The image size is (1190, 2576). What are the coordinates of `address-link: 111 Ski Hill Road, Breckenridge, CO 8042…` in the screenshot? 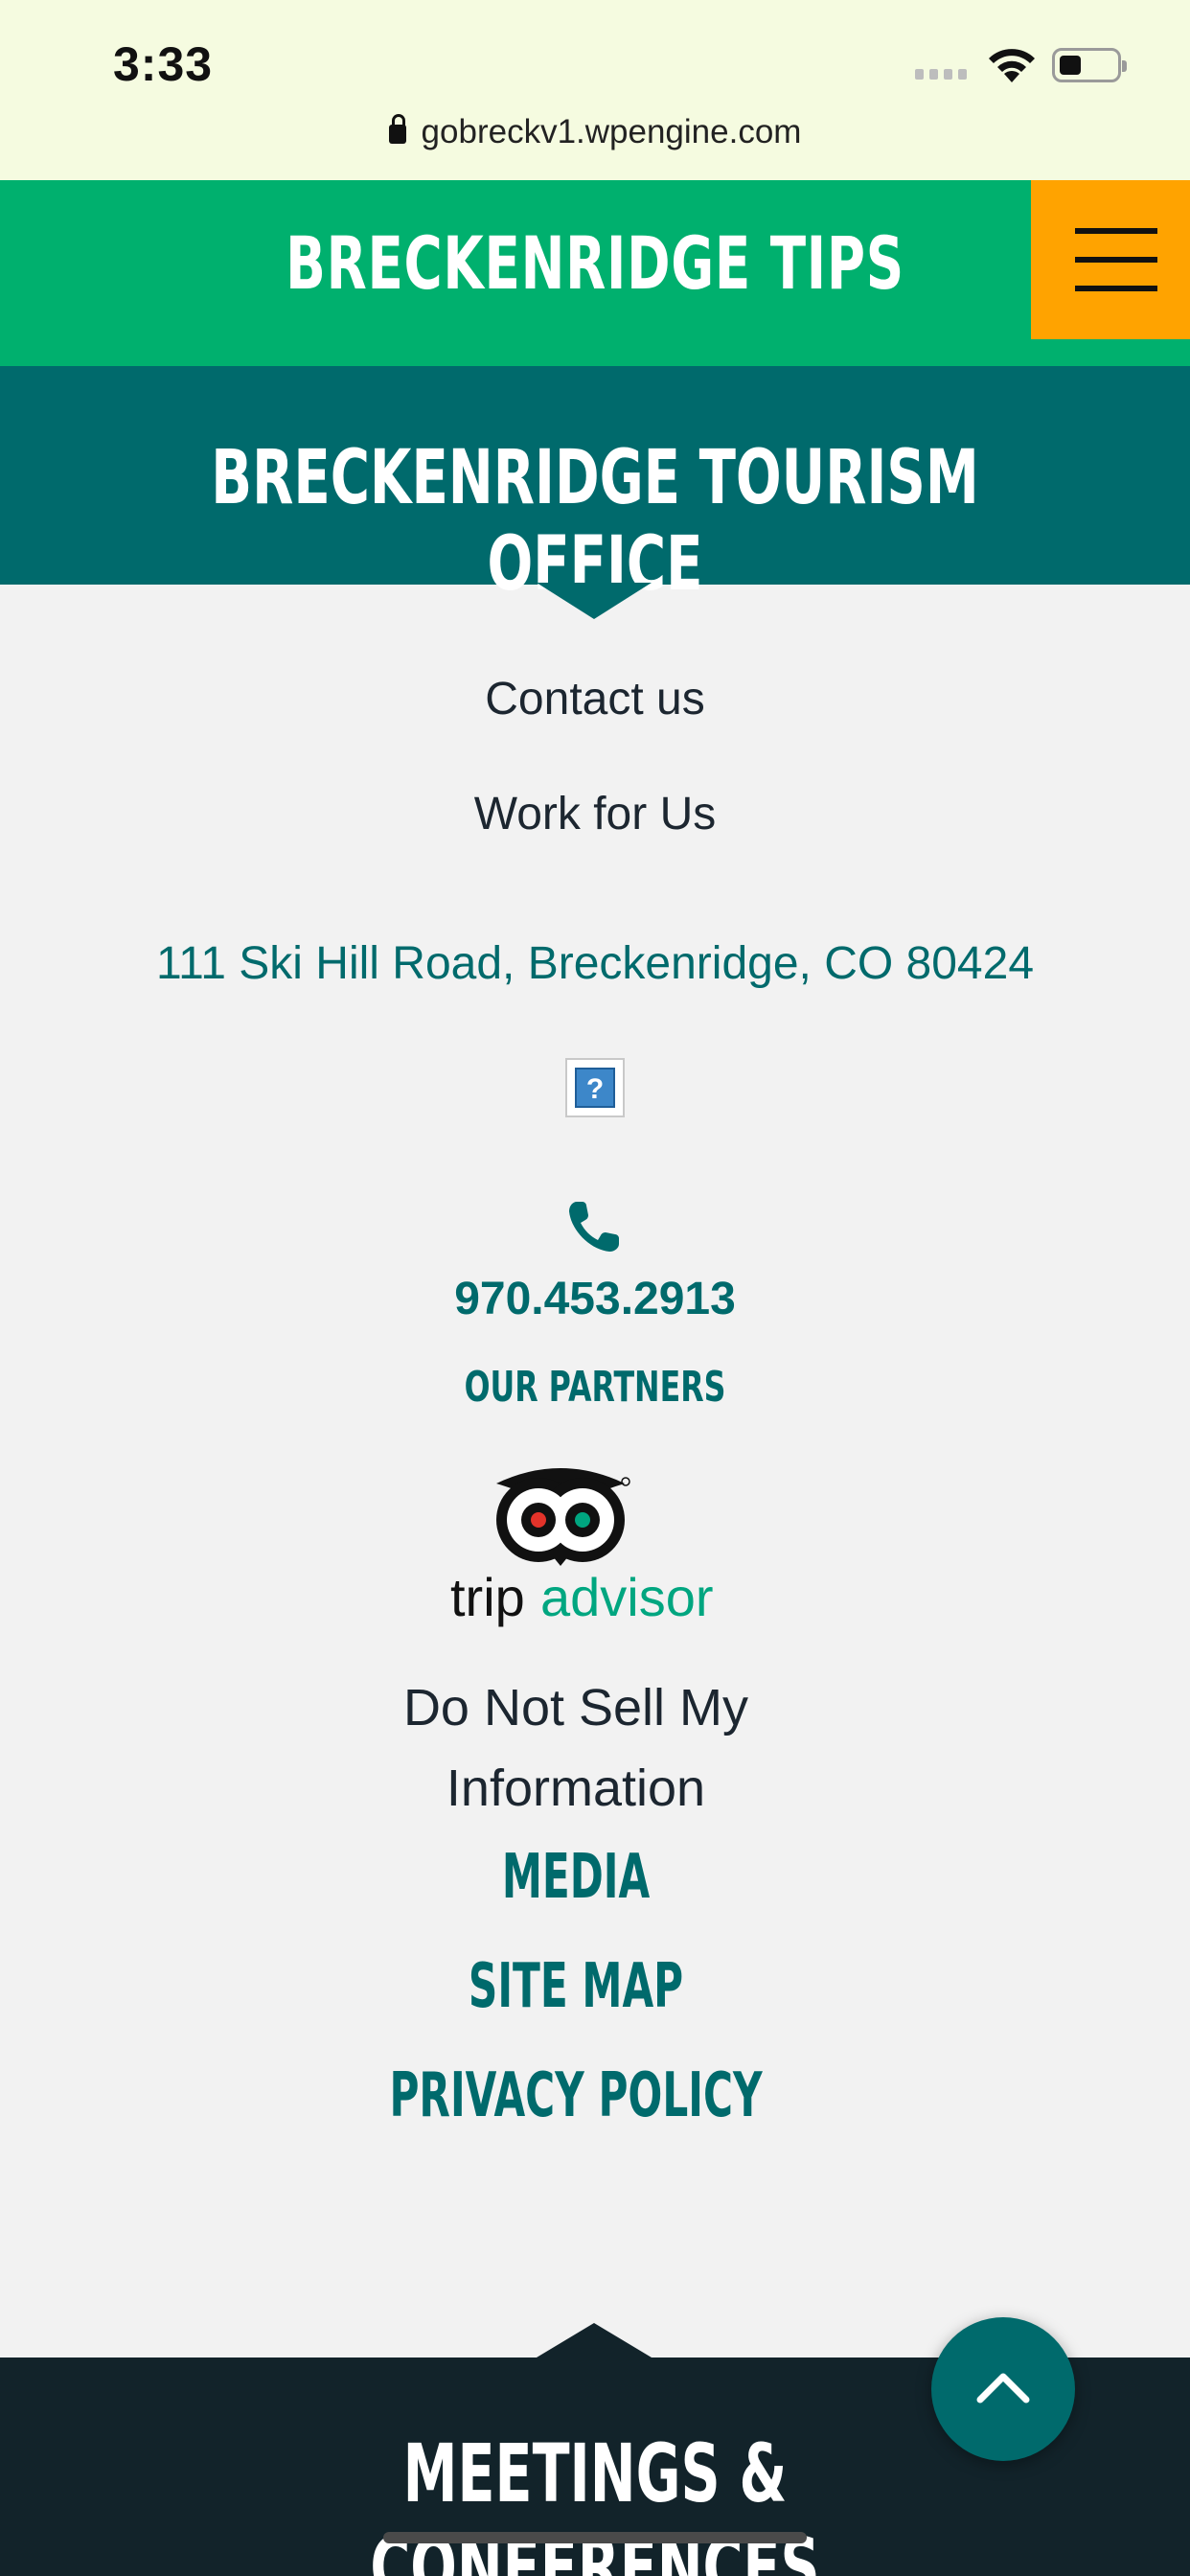 It's located at (595, 963).